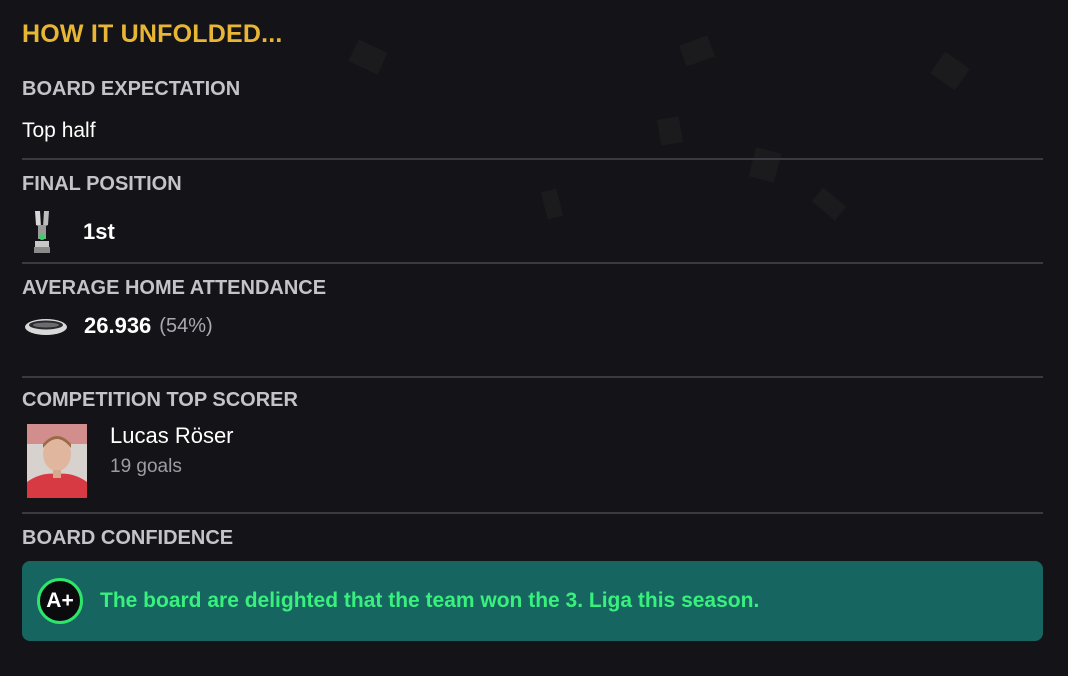 Image resolution: width=1068 pixels, height=676 pixels. What do you see at coordinates (102, 184) in the screenshot?
I see `final-position-label: FINAL POSITION` at bounding box center [102, 184].